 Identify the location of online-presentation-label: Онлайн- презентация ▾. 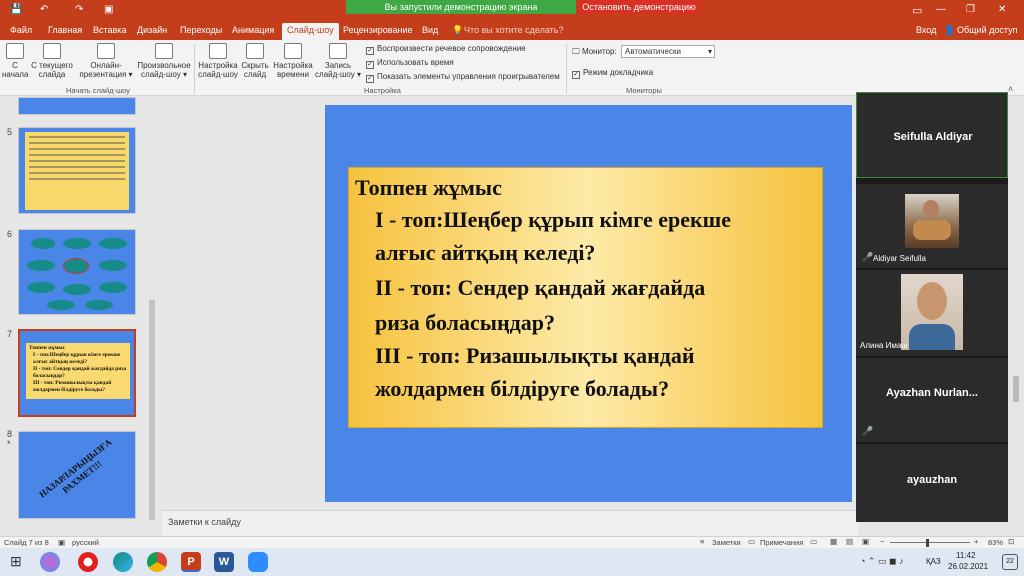
(106, 70).